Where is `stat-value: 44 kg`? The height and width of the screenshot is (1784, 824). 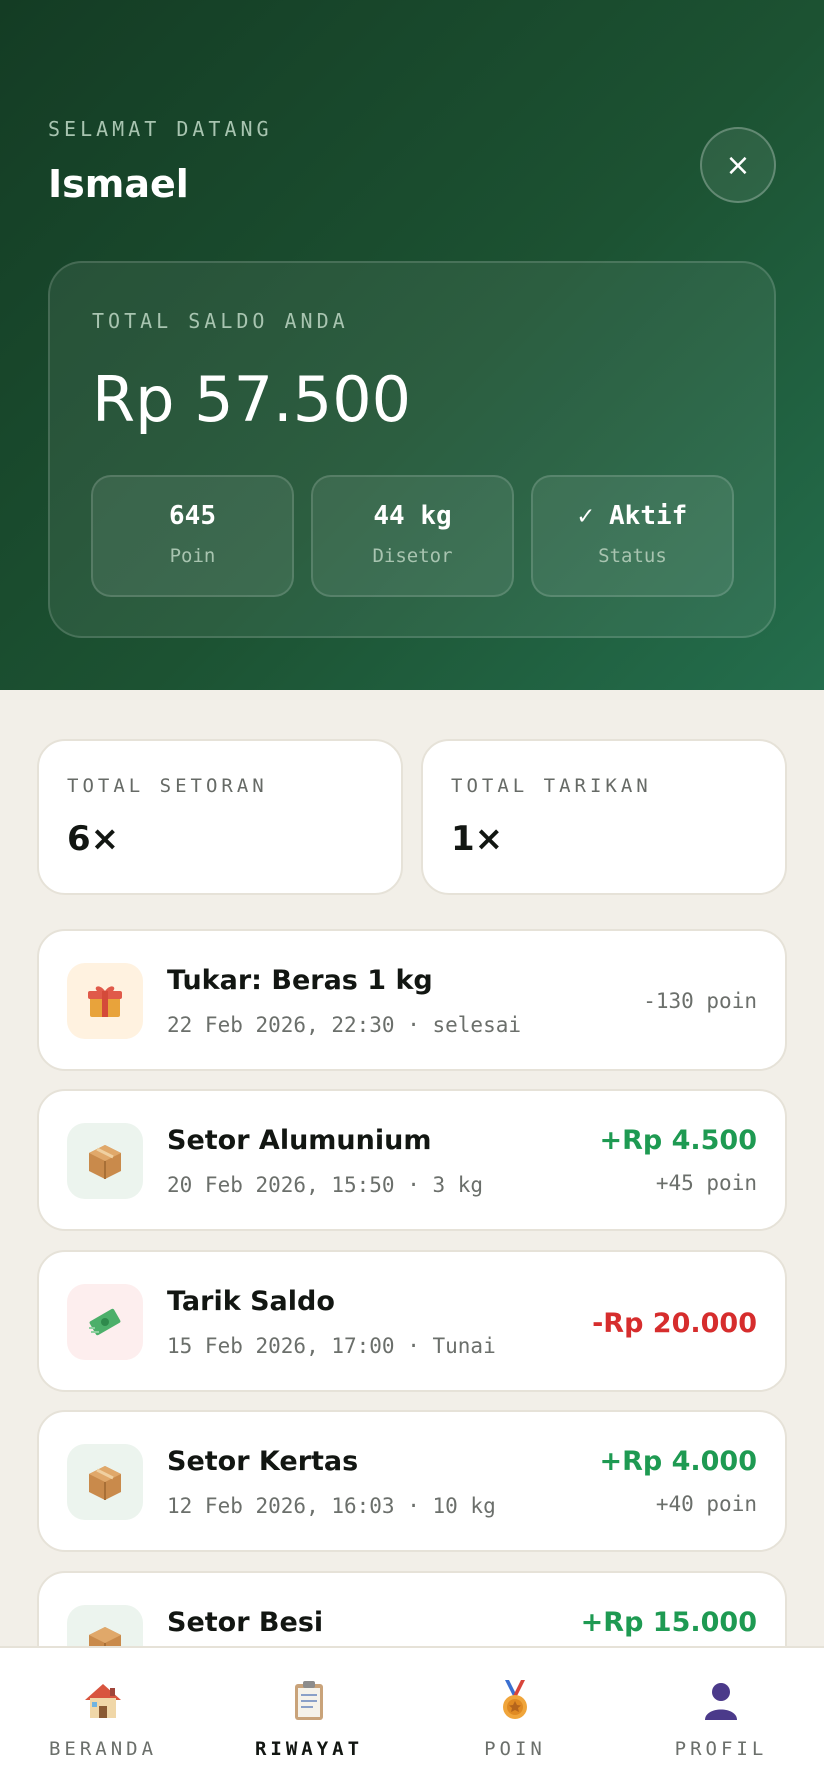 stat-value: 44 kg is located at coordinates (412, 516).